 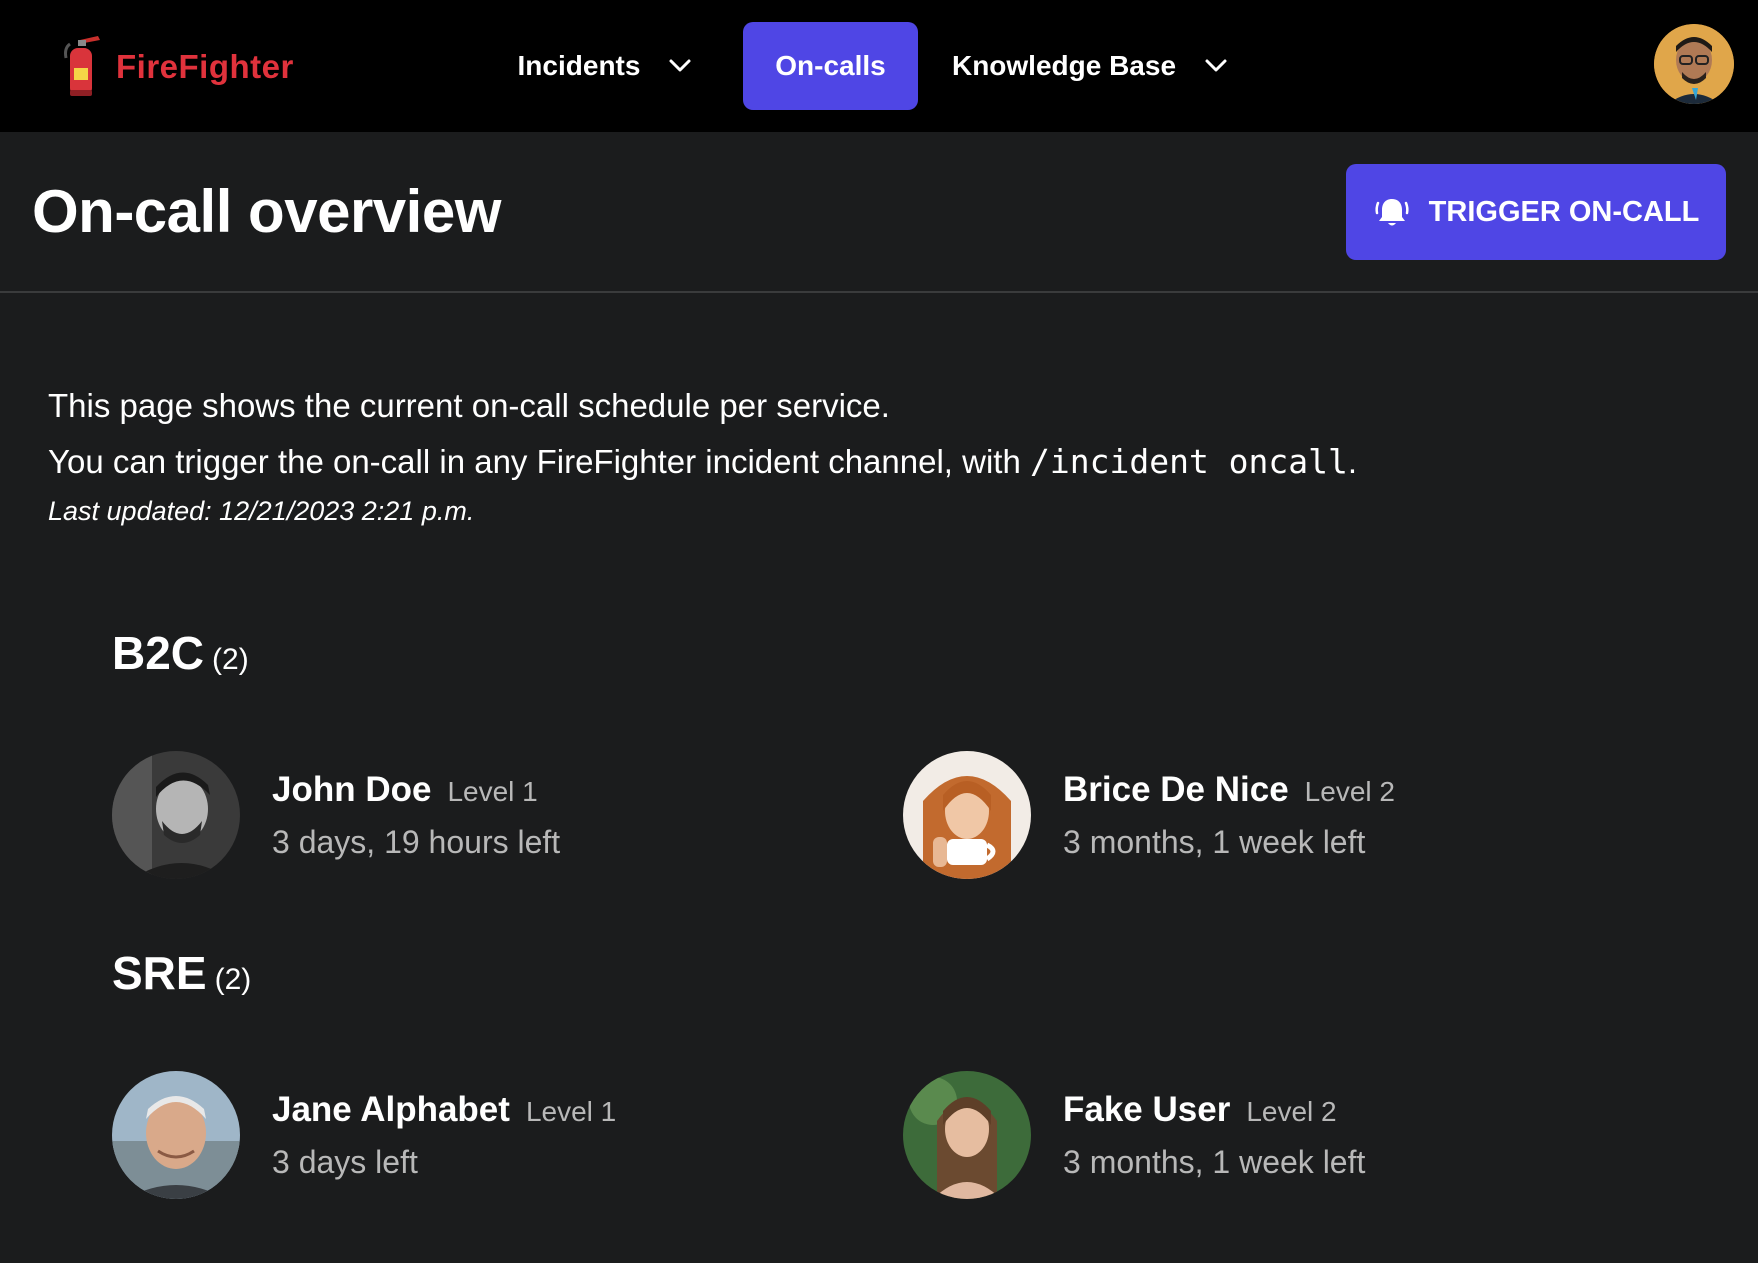 What do you see at coordinates (351, 789) in the screenshot?
I see `person-name: John Doe` at bounding box center [351, 789].